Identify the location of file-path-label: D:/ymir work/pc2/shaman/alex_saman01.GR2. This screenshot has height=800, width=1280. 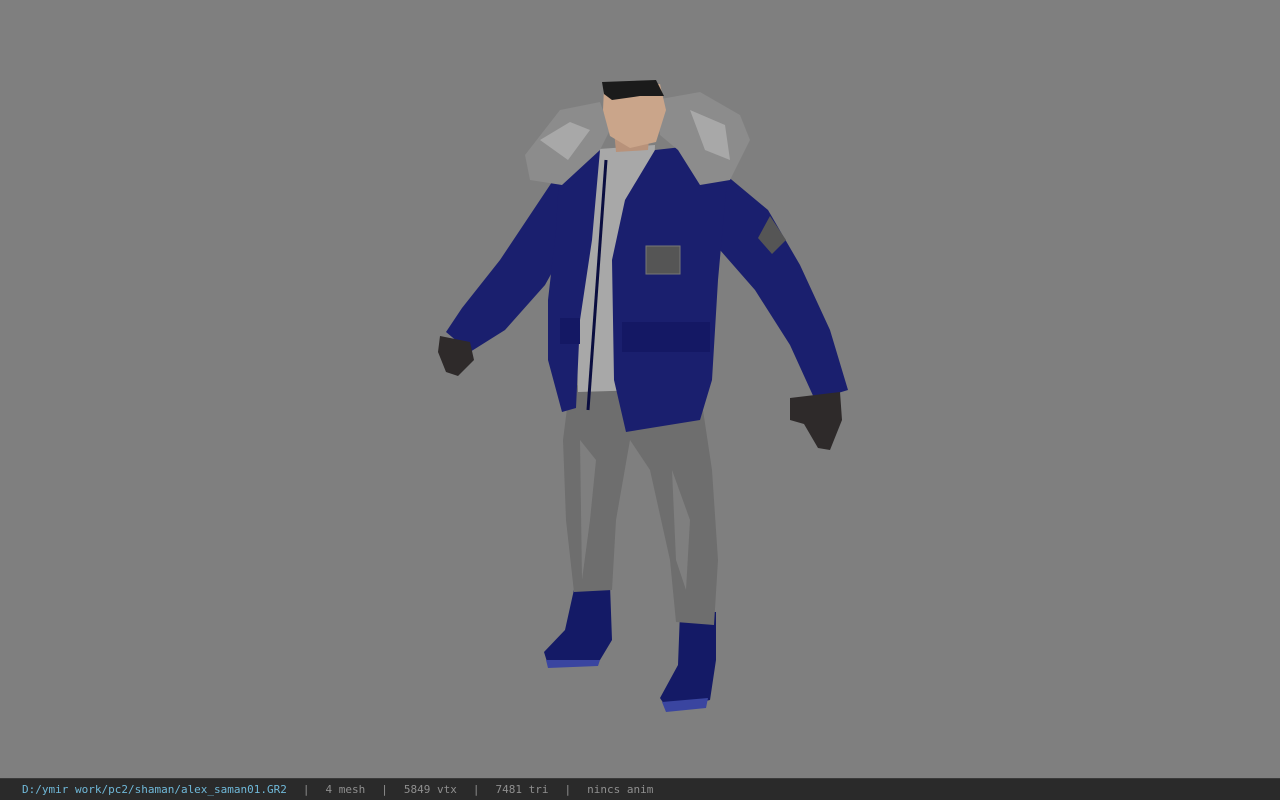
(154, 789).